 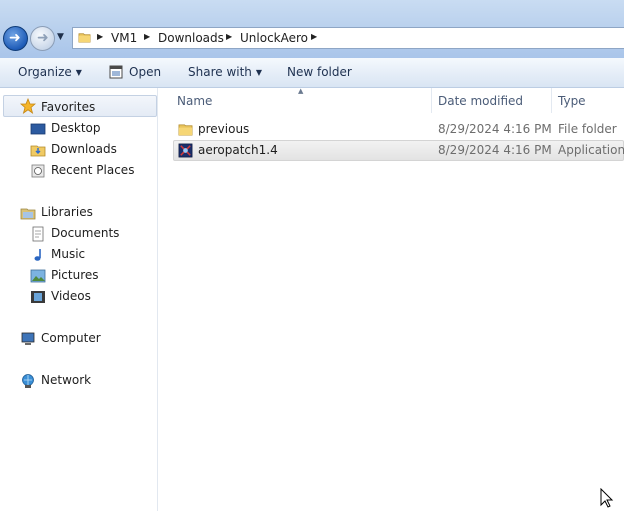 I want to click on sort-indicator-icon: ▲, so click(x=301, y=91).